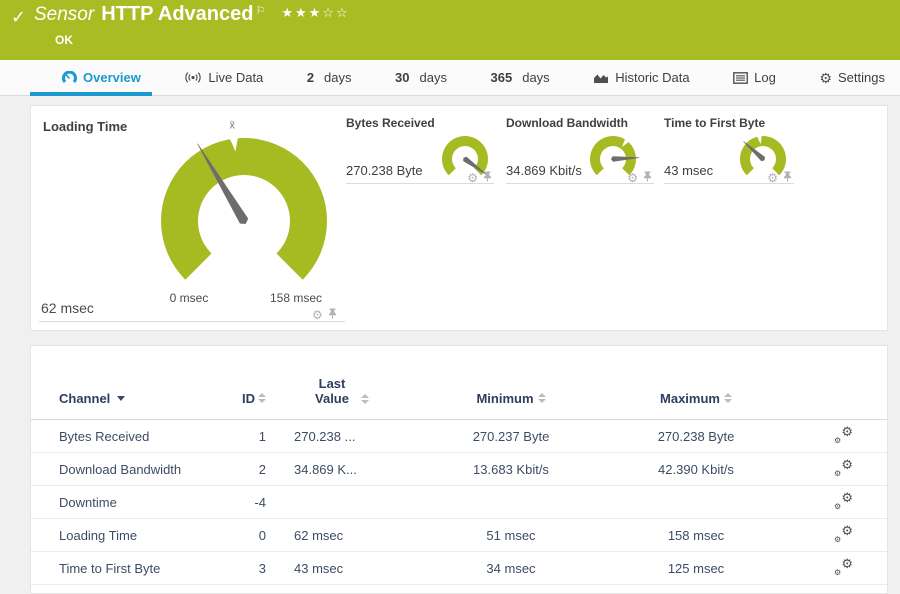 Image resolution: width=900 pixels, height=594 pixels. Describe the element at coordinates (544, 170) in the screenshot. I see `download-bandwidth-value: 34.869 Kbit/s` at that location.